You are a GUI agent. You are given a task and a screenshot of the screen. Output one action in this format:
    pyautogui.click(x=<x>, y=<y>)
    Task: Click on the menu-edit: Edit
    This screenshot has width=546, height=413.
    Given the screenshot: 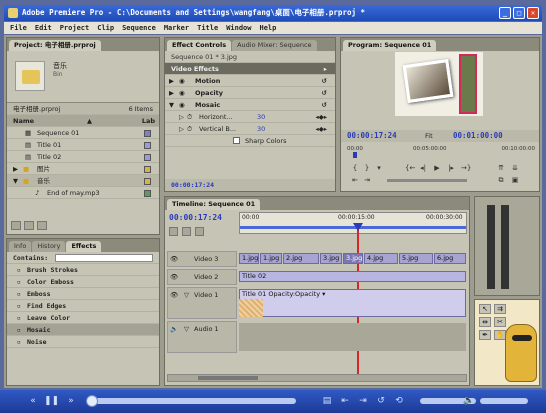 What is the action you would take?
    pyautogui.click(x=43, y=28)
    